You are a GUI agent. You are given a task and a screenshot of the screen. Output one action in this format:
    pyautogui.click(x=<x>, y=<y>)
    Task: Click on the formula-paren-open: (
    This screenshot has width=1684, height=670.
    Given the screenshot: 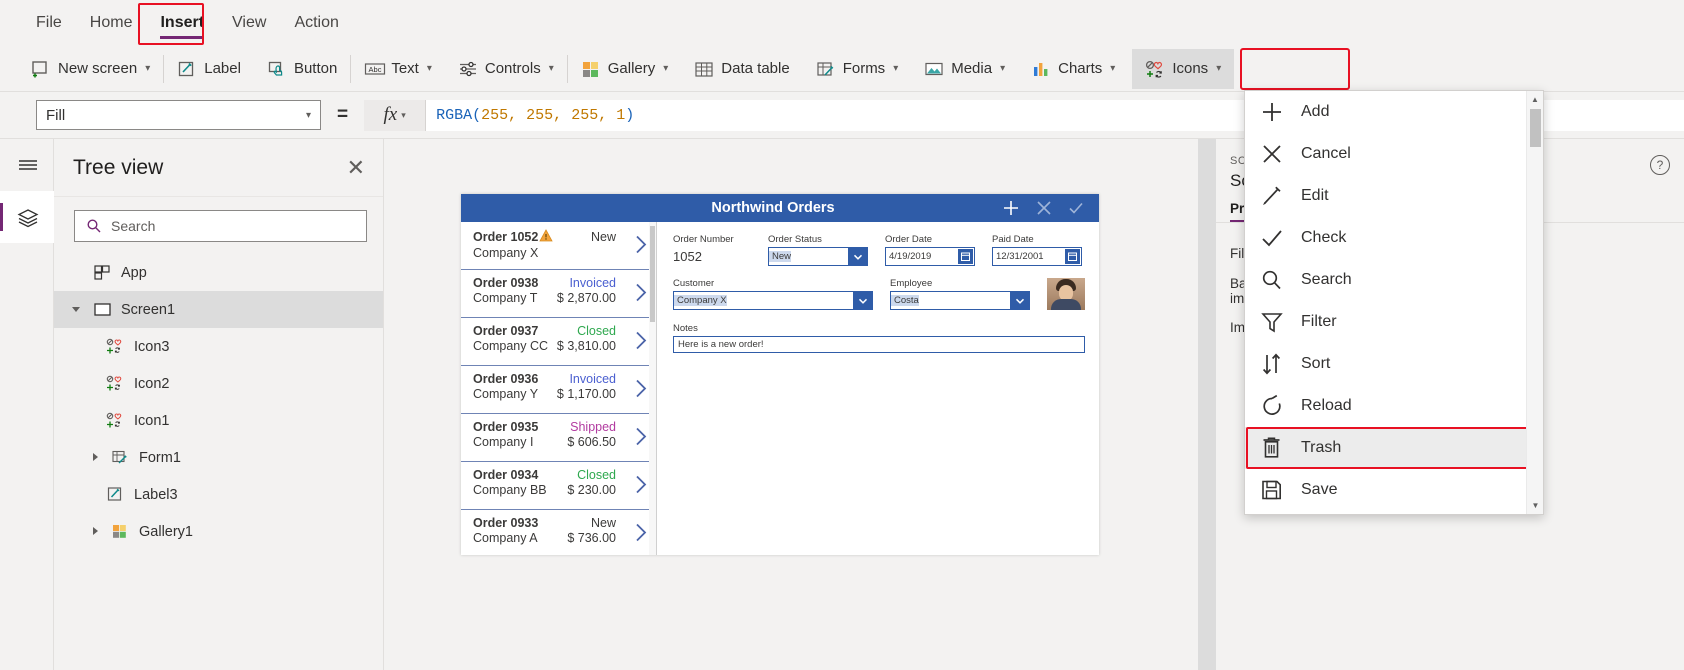 What is the action you would take?
    pyautogui.click(x=477, y=115)
    